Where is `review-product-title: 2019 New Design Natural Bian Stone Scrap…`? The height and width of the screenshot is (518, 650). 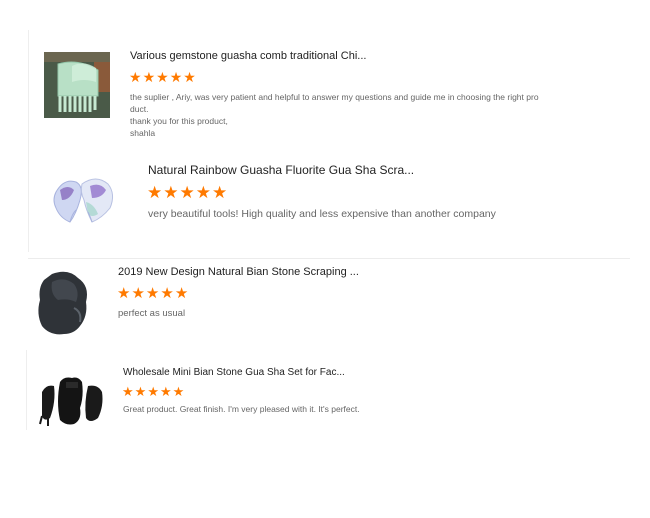
review-product-title: 2019 New Design Natural Bian Stone Scrap… is located at coordinates (238, 272).